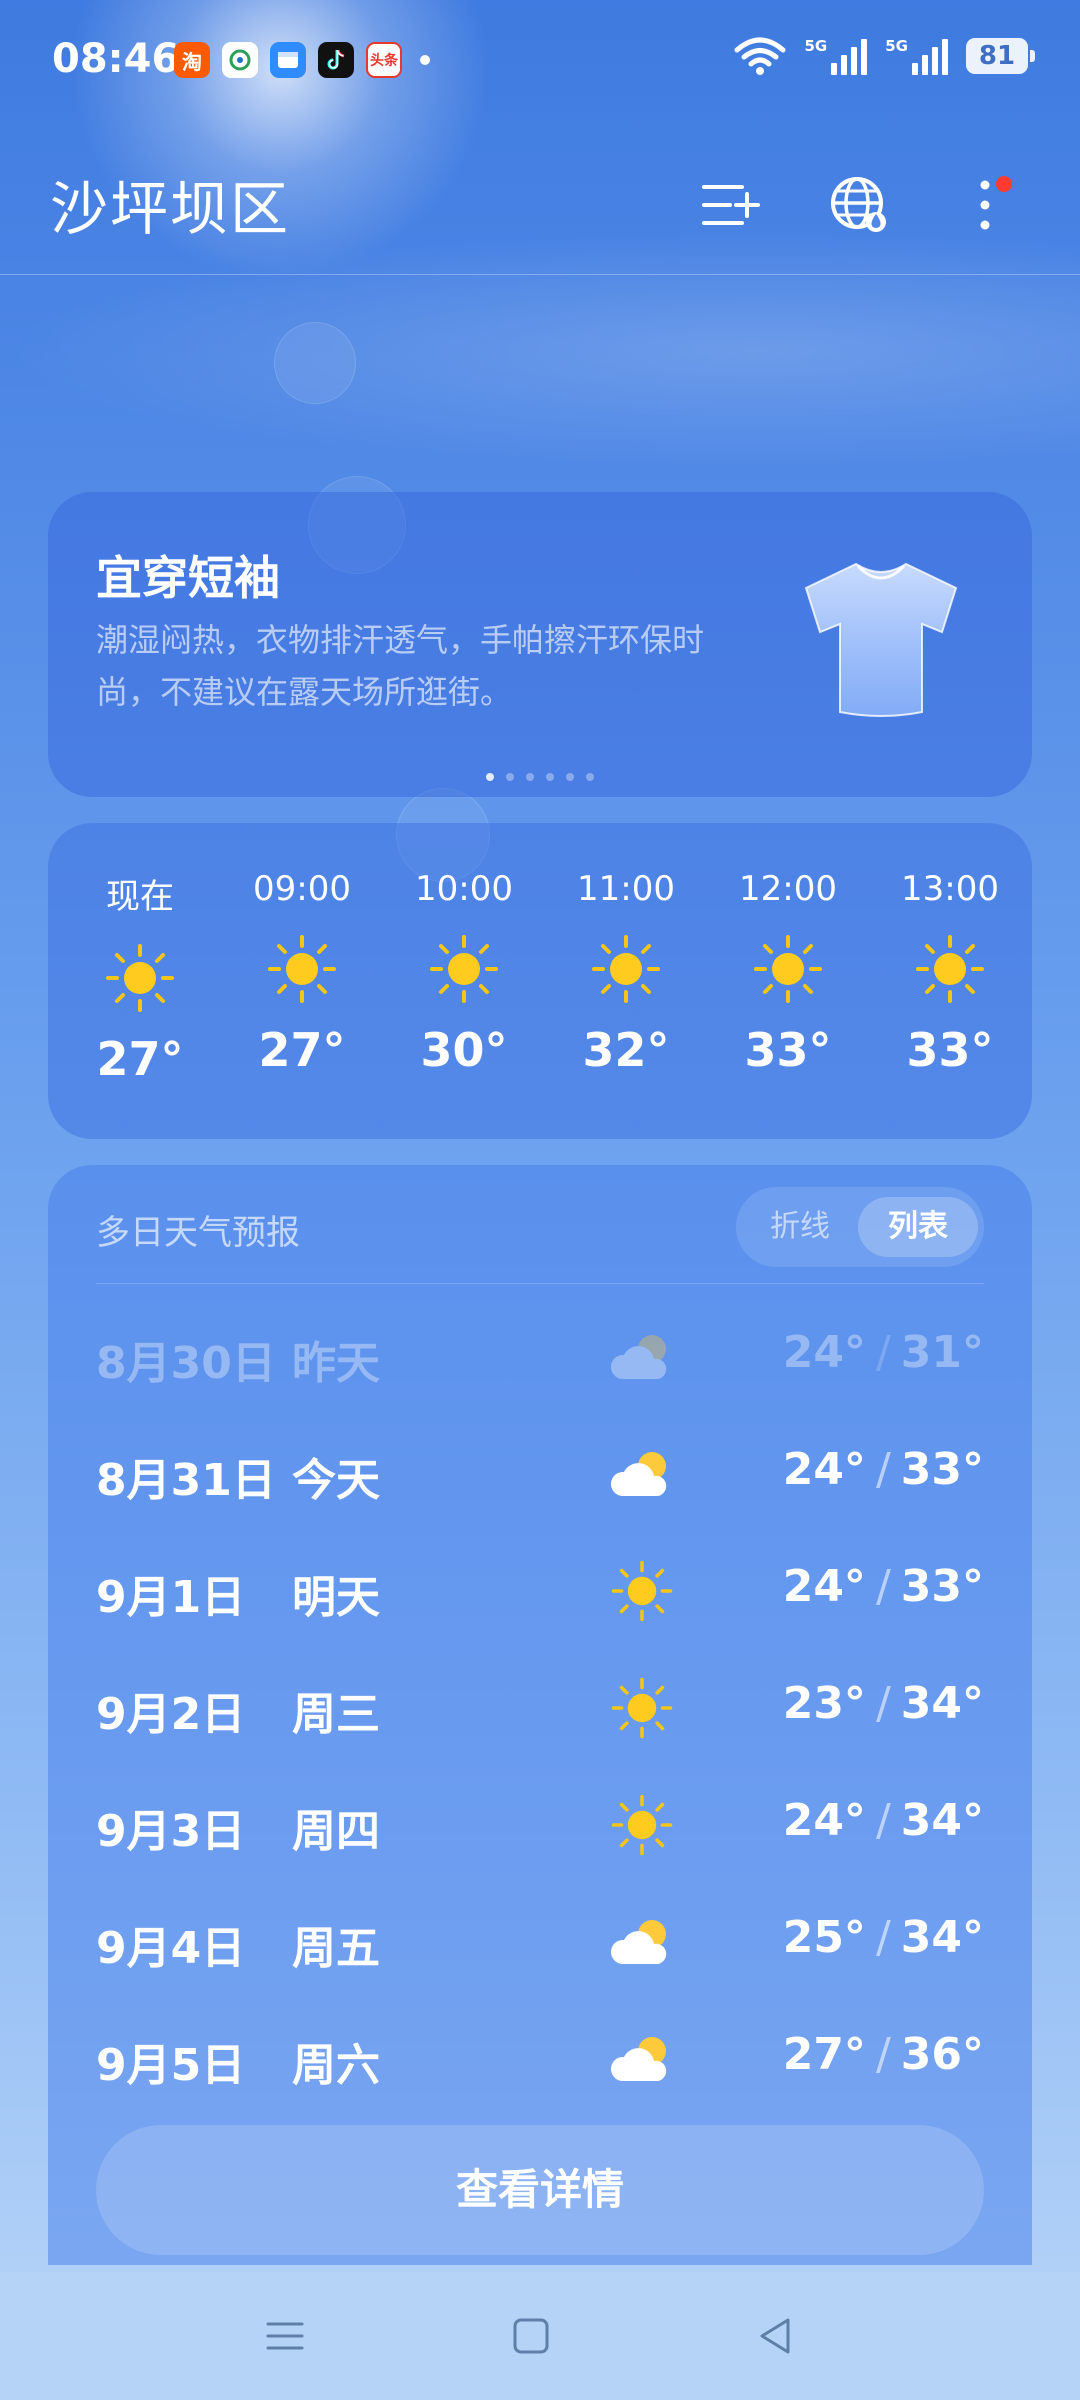 This screenshot has height=2400, width=1080. Describe the element at coordinates (759, 56) in the screenshot. I see `wifi-icon` at that location.